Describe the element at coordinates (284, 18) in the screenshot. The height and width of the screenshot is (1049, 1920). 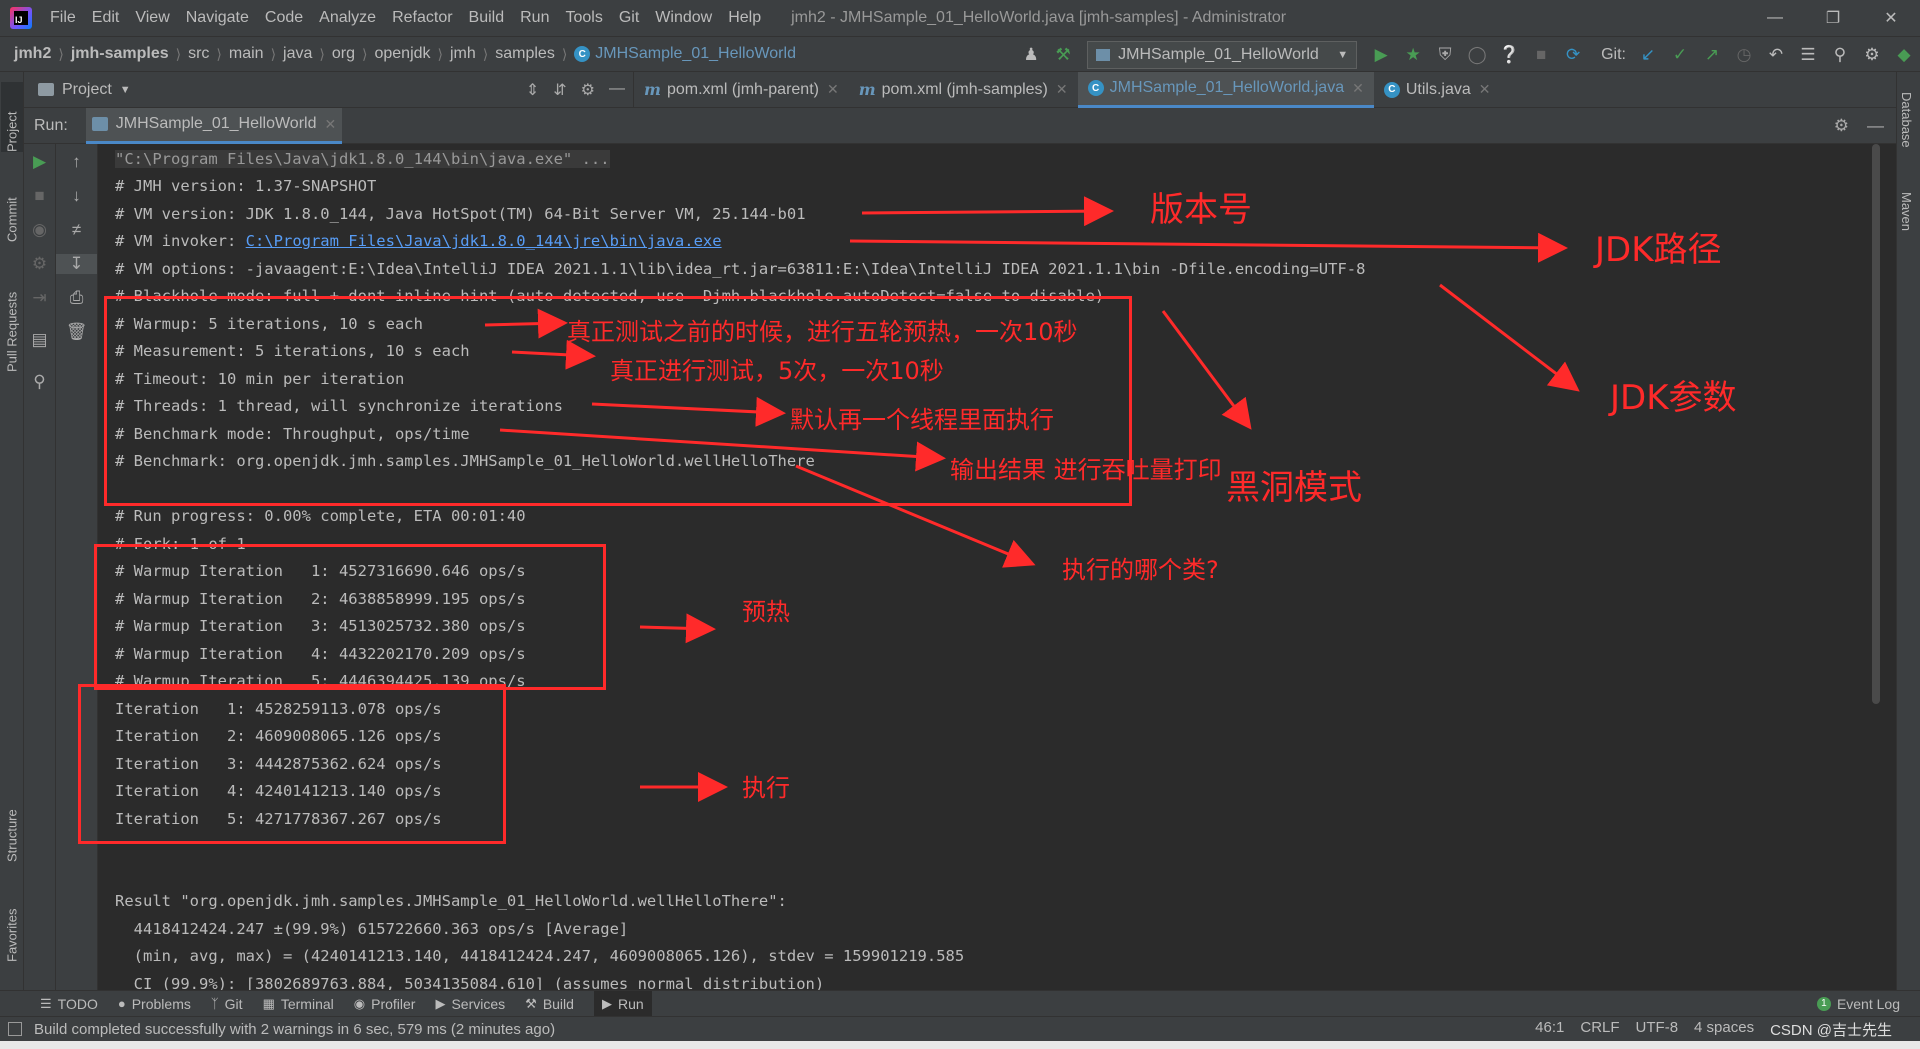
I see `menu-code: Code` at that location.